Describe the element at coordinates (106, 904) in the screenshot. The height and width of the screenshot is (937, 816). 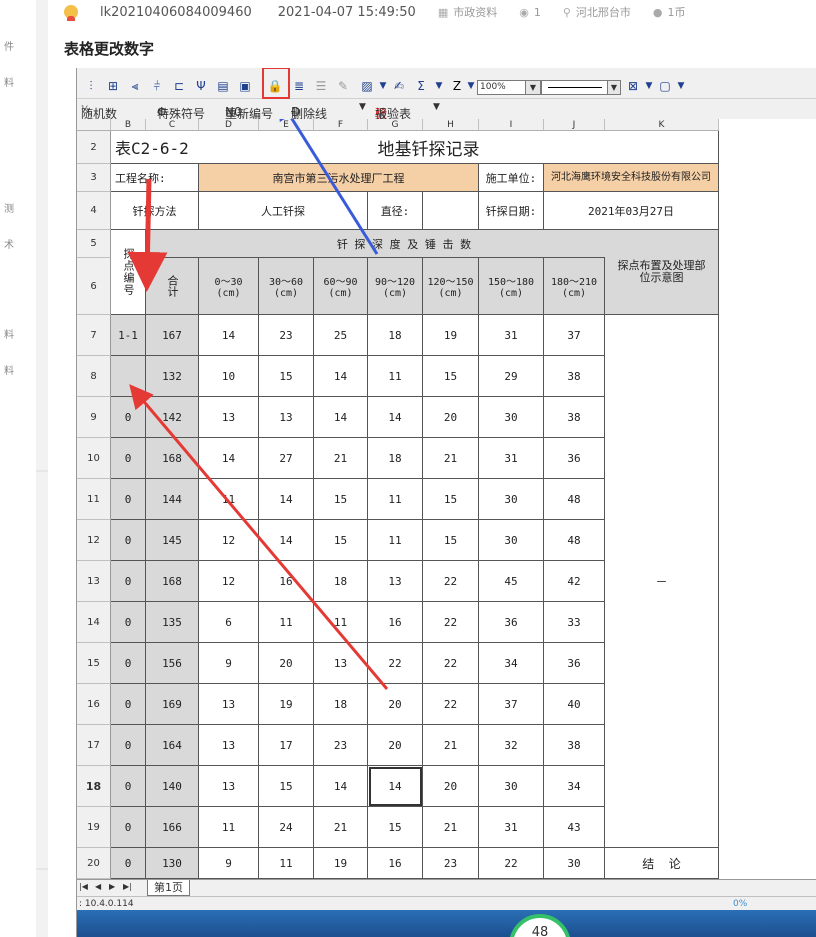
I see `status-ip: : 10.4.0.114` at that location.